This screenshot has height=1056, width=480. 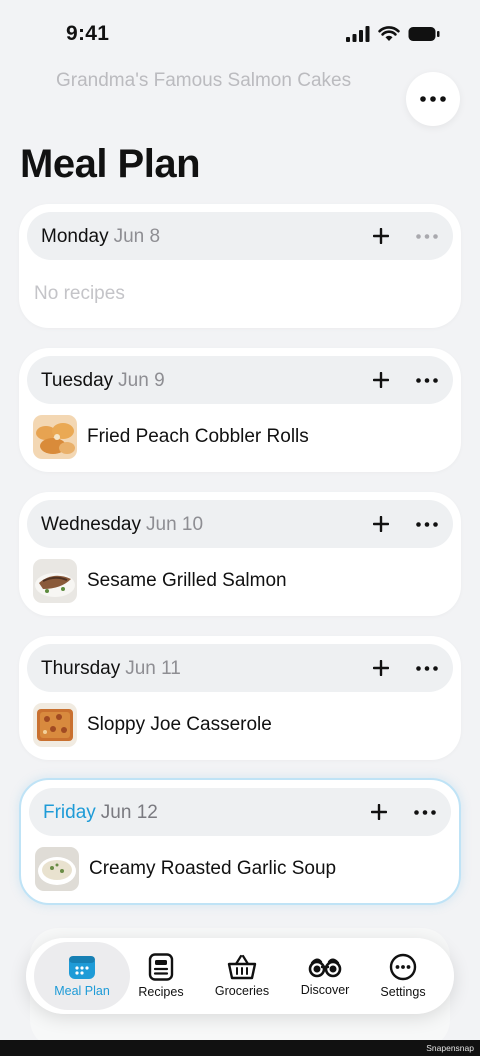 What do you see at coordinates (240, 1048) in the screenshot?
I see `bottom-strip` at bounding box center [240, 1048].